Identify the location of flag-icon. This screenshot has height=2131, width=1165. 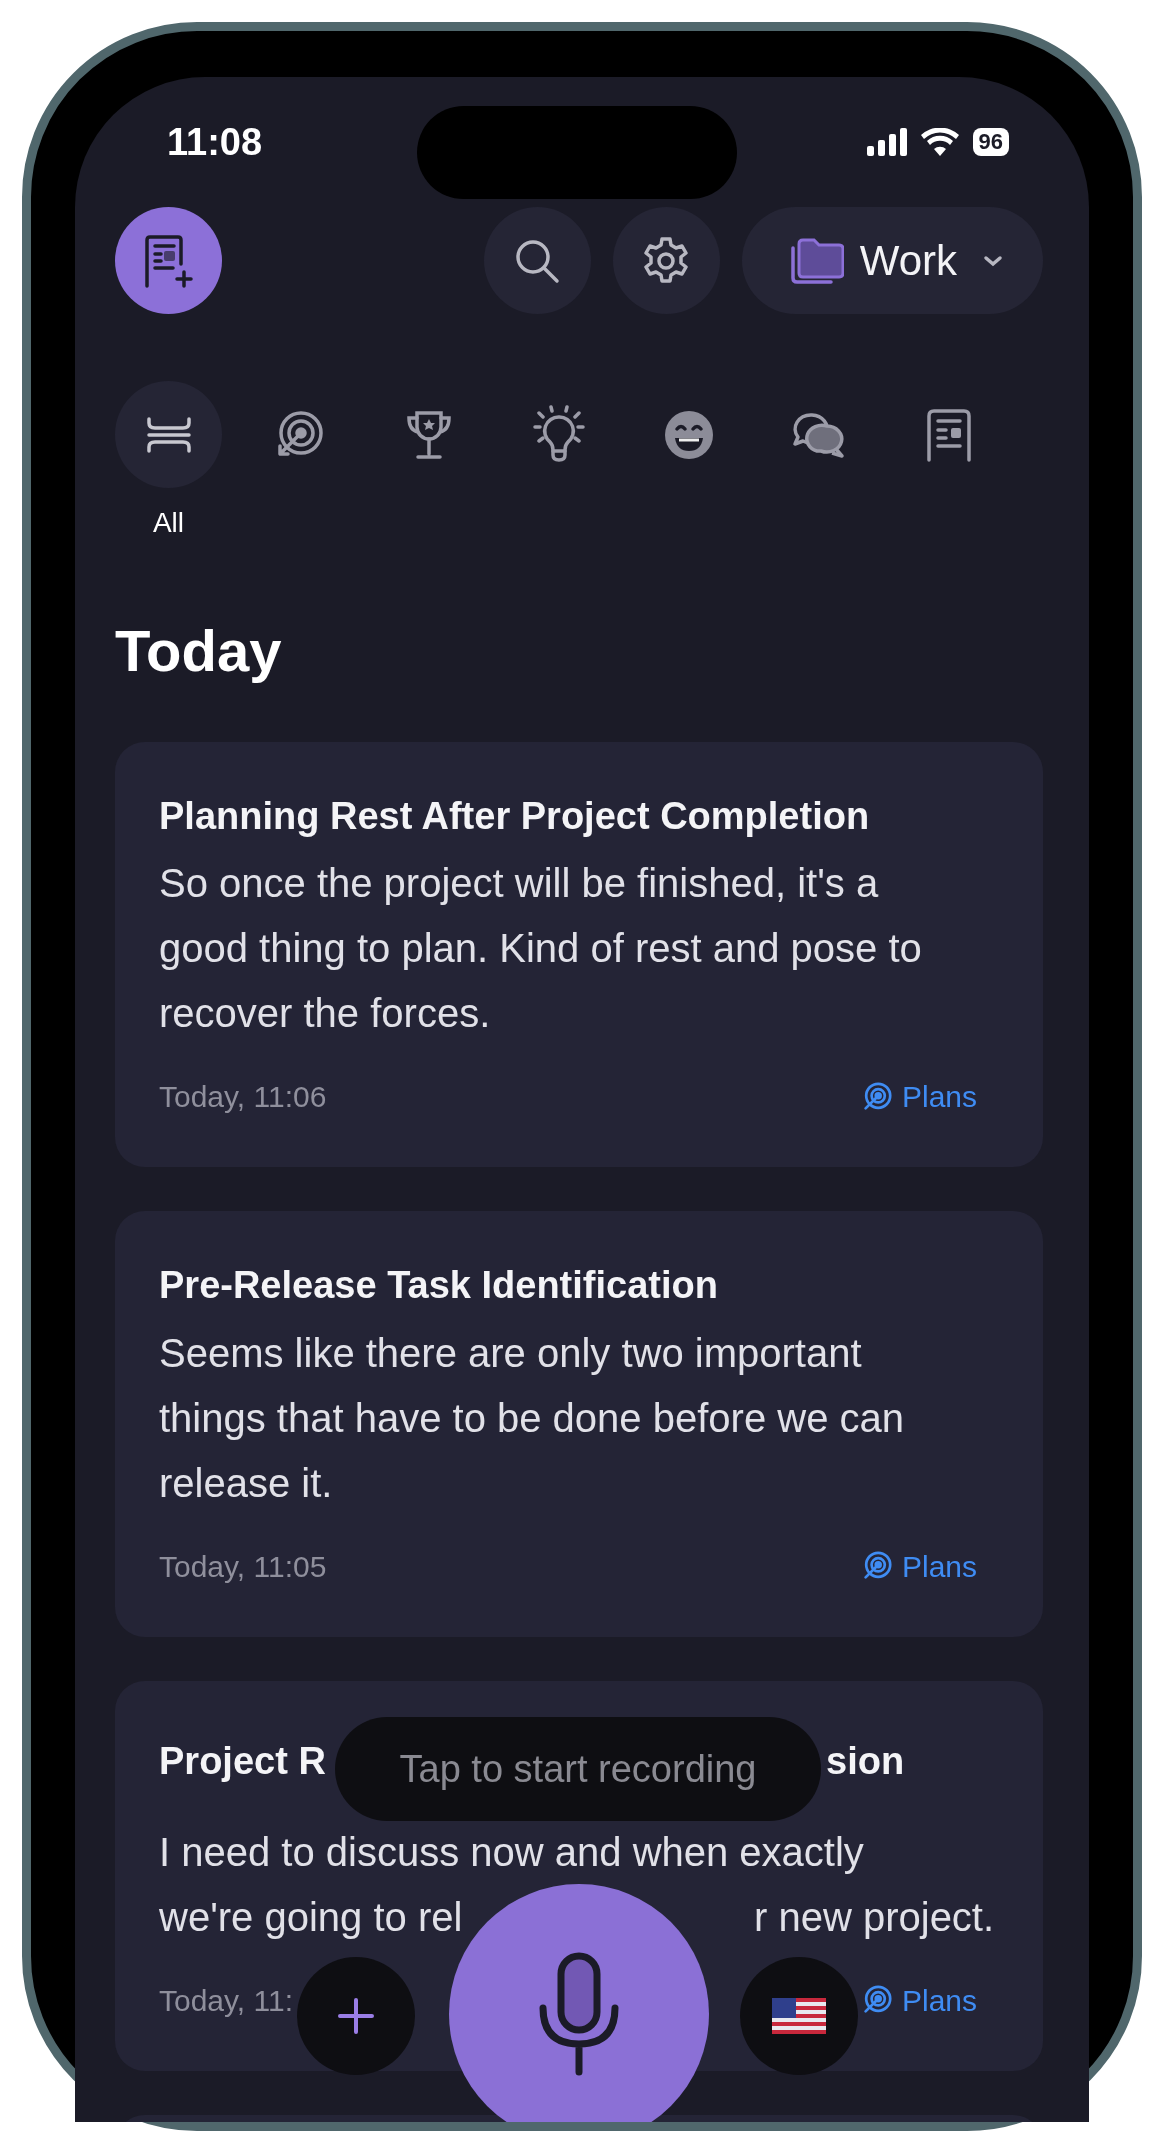
(799, 2016).